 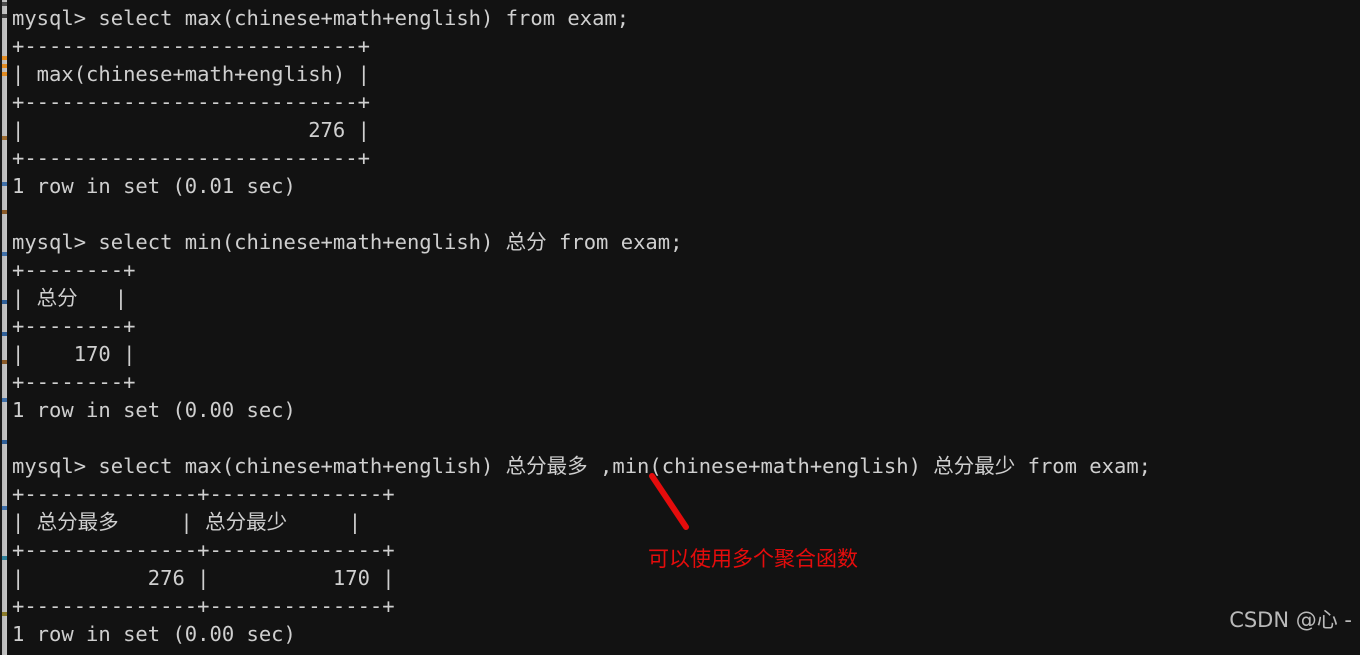 What do you see at coordinates (191, 130) in the screenshot?
I see `terminal-line: | 276 |` at bounding box center [191, 130].